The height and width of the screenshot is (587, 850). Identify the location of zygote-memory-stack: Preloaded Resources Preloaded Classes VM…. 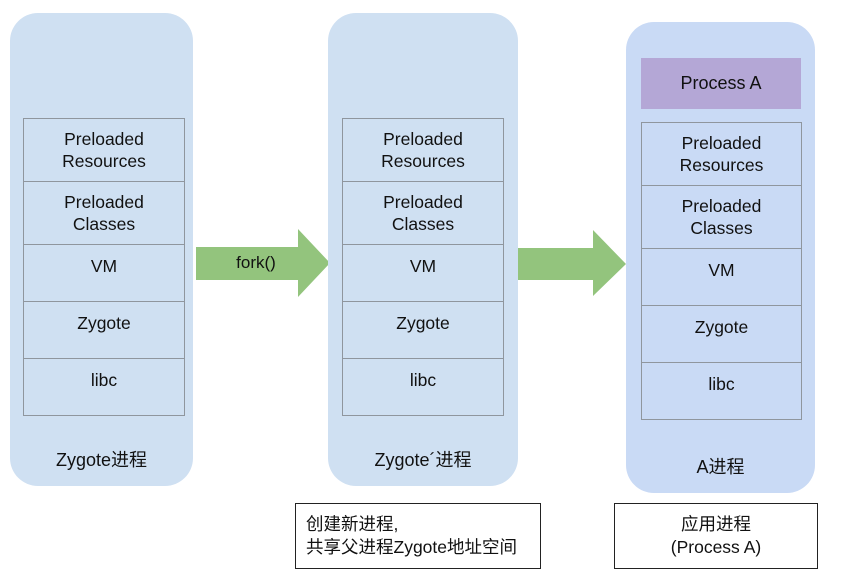
(104, 267).